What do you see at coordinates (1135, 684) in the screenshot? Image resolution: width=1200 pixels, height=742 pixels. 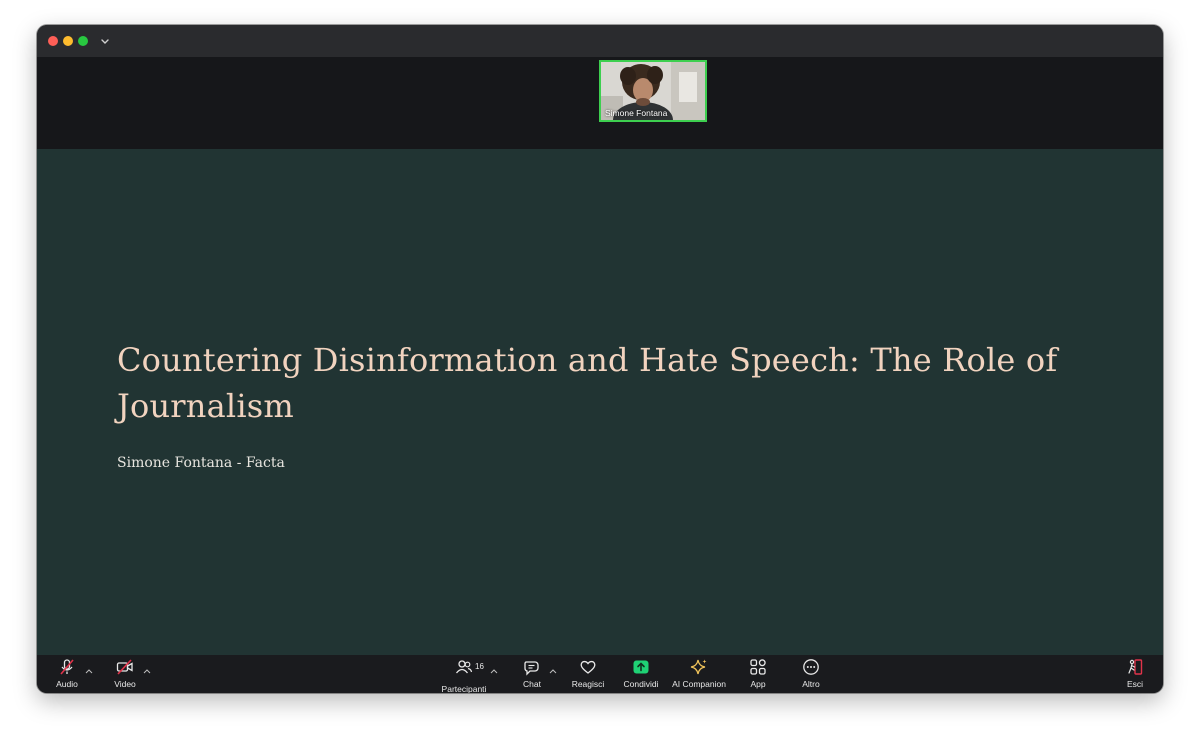 I see `leave-label: Esci` at bounding box center [1135, 684].